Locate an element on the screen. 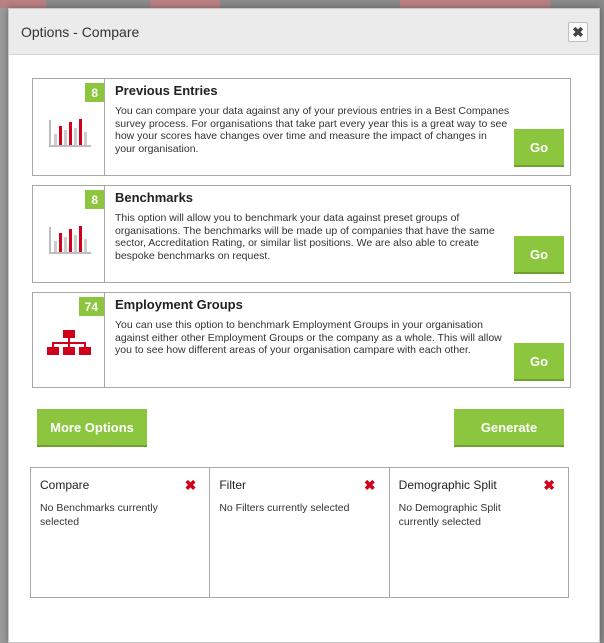  employment-groups-count-badge: 74 is located at coordinates (91, 306).